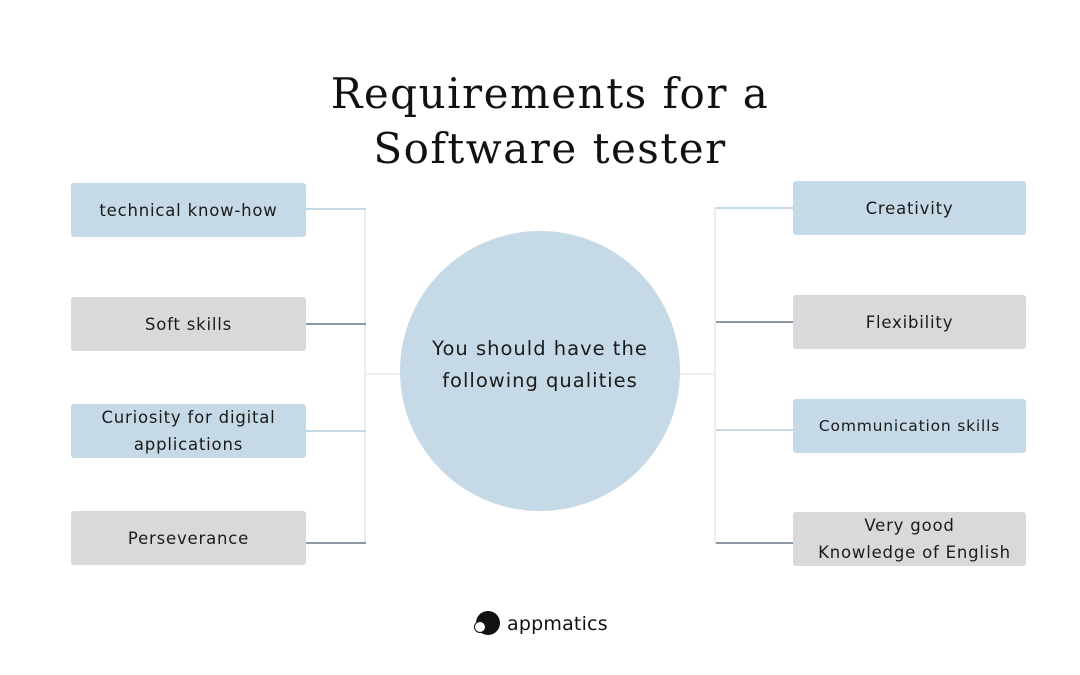  I want to click on quality-label: technical know-how, so click(188, 210).